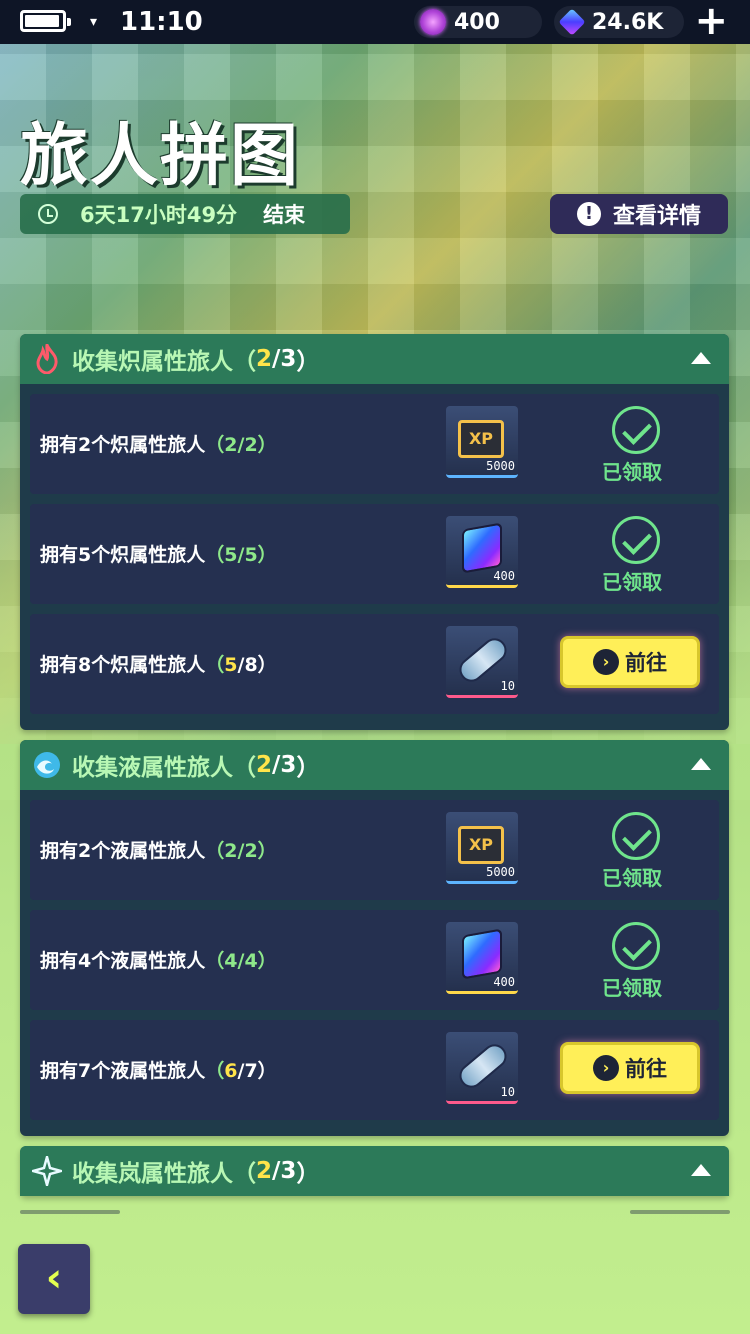 Image resolution: width=750 pixels, height=1334 pixels. I want to click on status-bar: ▾ 11:10 400 24.6K +, so click(375, 22).